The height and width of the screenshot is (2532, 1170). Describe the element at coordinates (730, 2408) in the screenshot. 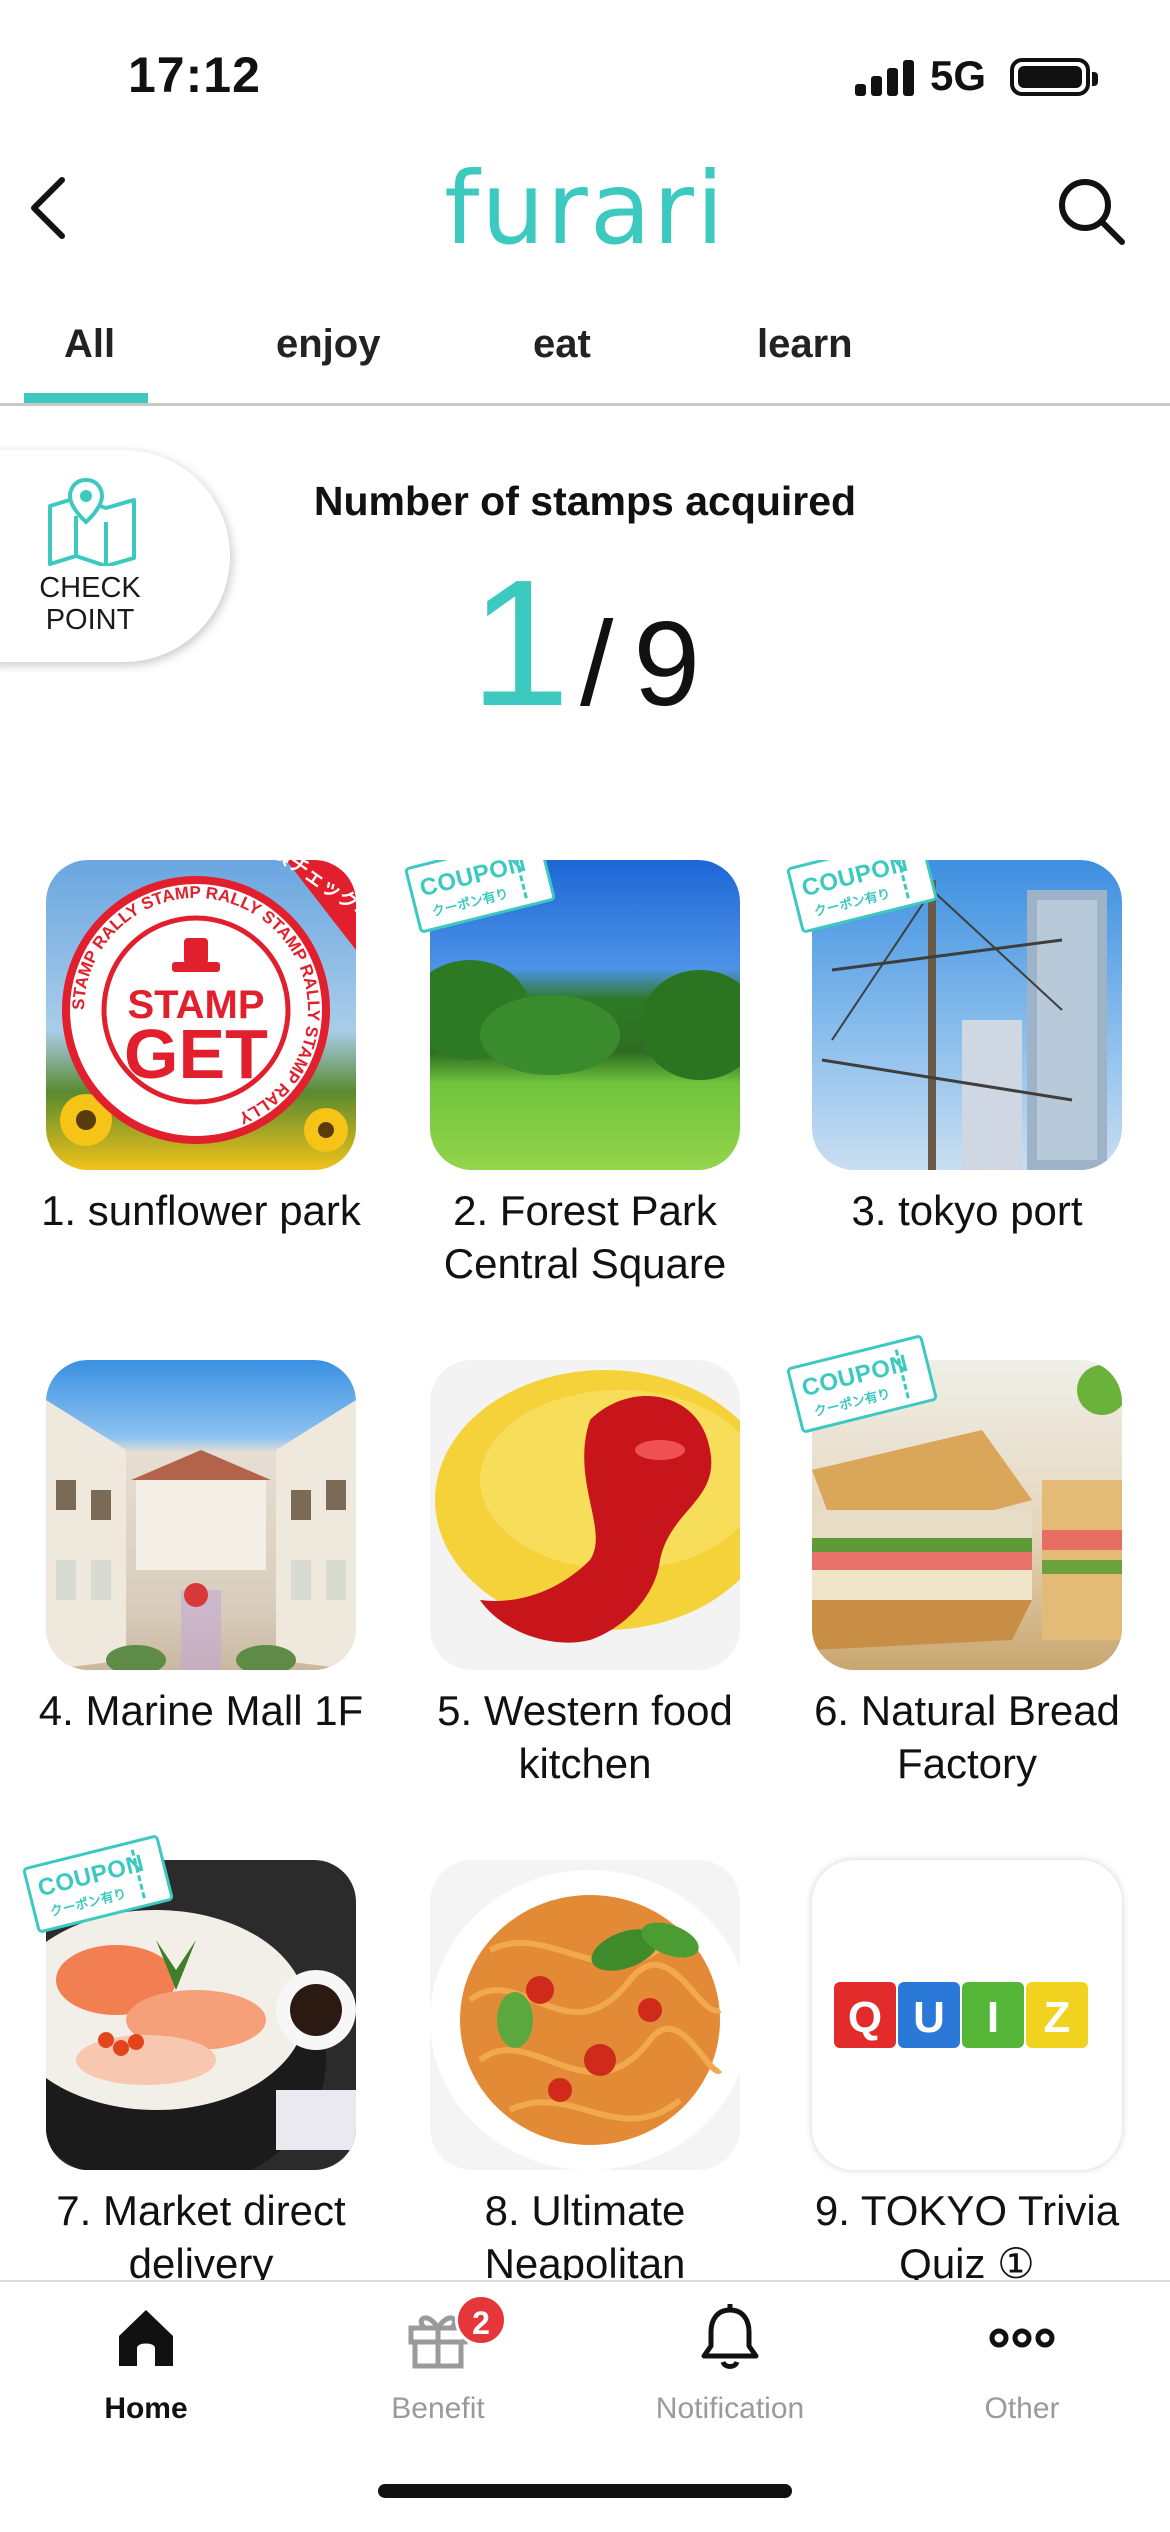

I see `nav-notification-label: Notification` at that location.